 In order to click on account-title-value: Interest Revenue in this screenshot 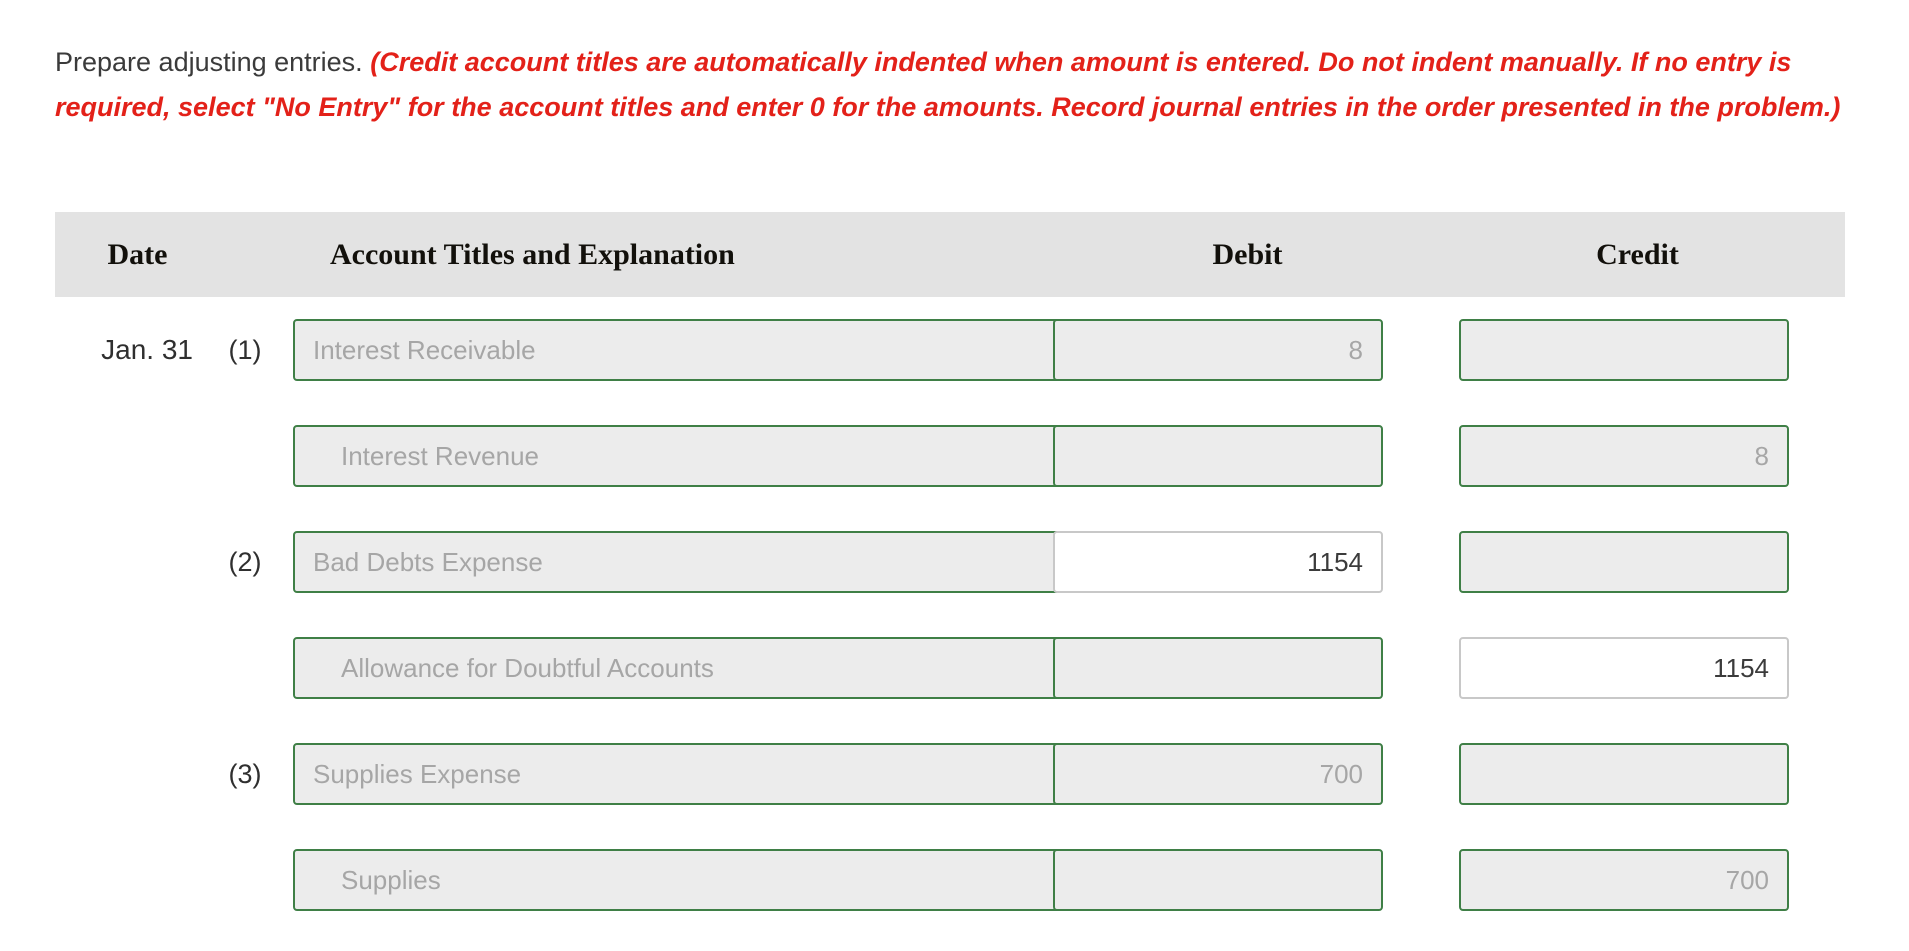, I will do `click(440, 455)`.